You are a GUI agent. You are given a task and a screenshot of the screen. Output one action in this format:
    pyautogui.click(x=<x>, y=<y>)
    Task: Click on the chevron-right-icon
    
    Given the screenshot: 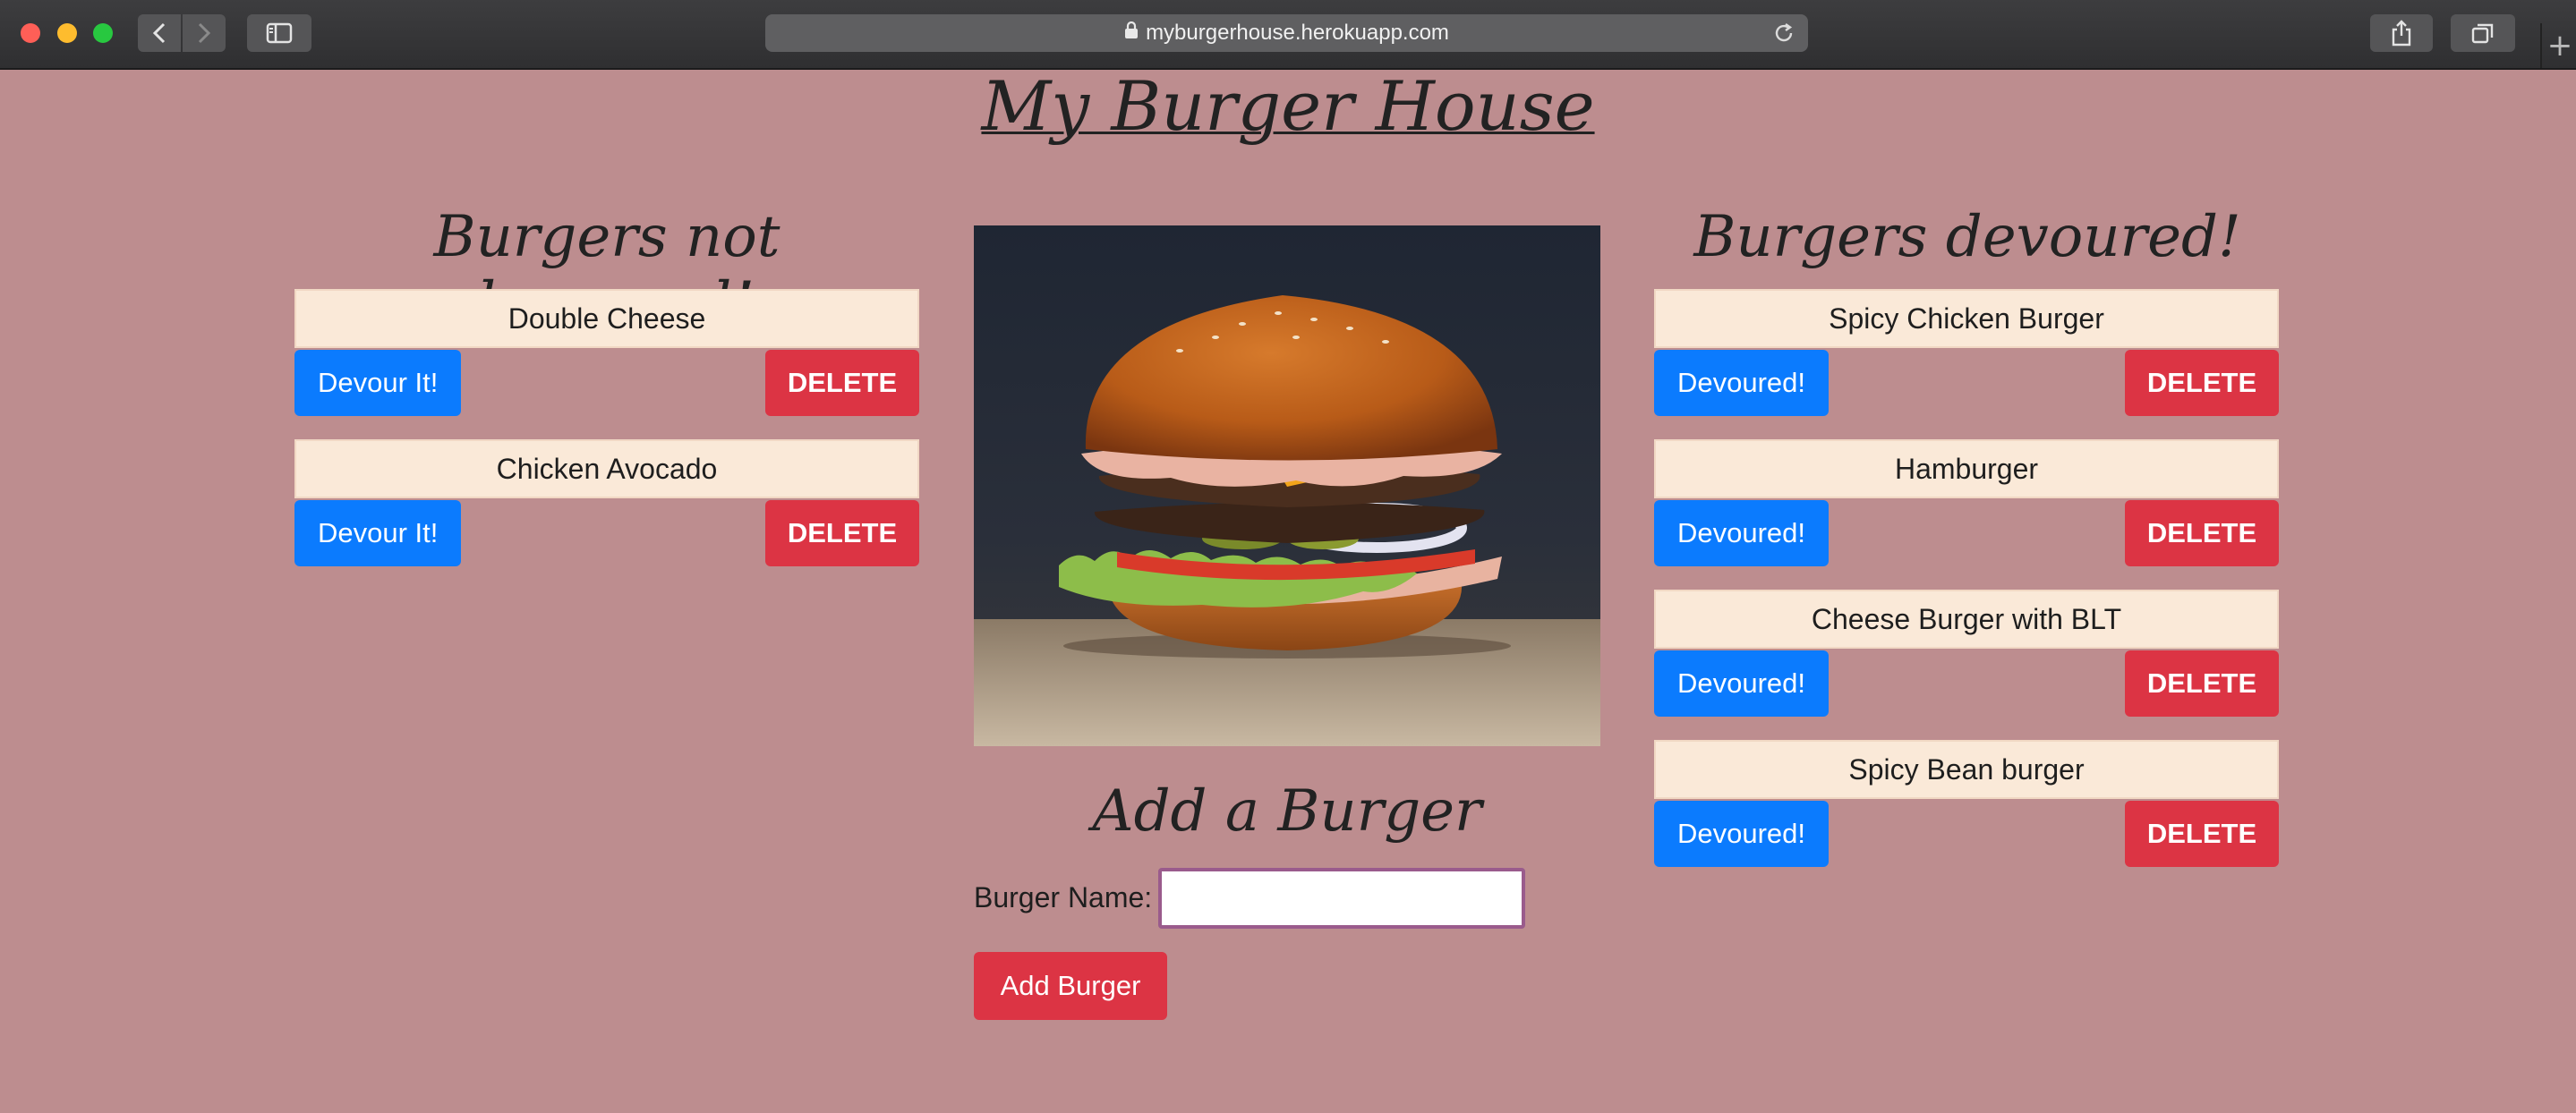 What is the action you would take?
    pyautogui.click(x=204, y=33)
    